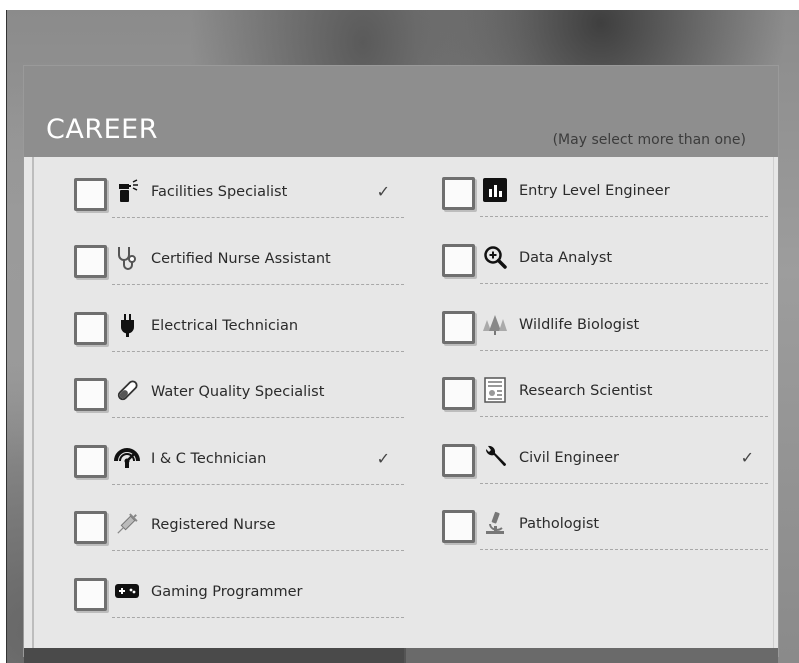  What do you see at coordinates (225, 326) in the screenshot?
I see `career-label: Electrical Technician` at bounding box center [225, 326].